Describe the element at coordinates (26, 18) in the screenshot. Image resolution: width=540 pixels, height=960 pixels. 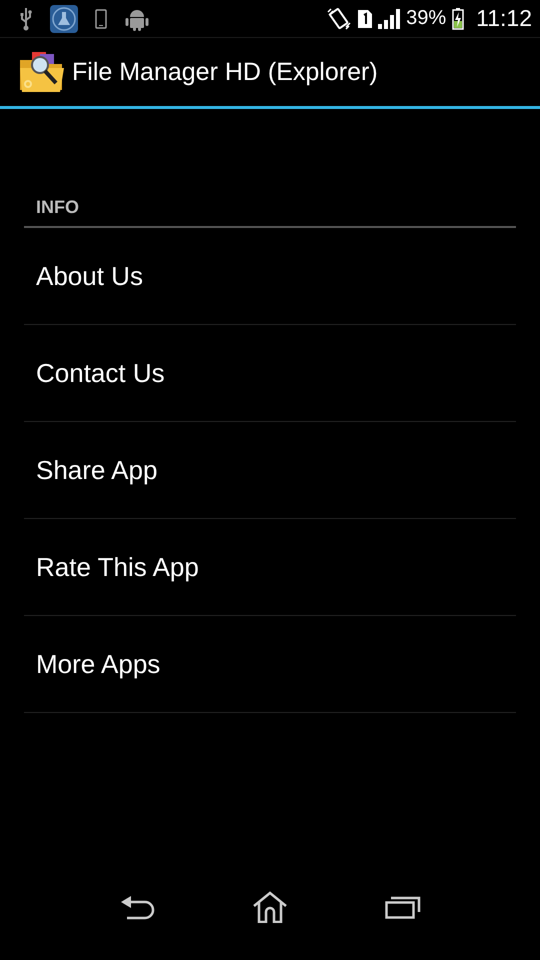
I see `usb-icon` at that location.